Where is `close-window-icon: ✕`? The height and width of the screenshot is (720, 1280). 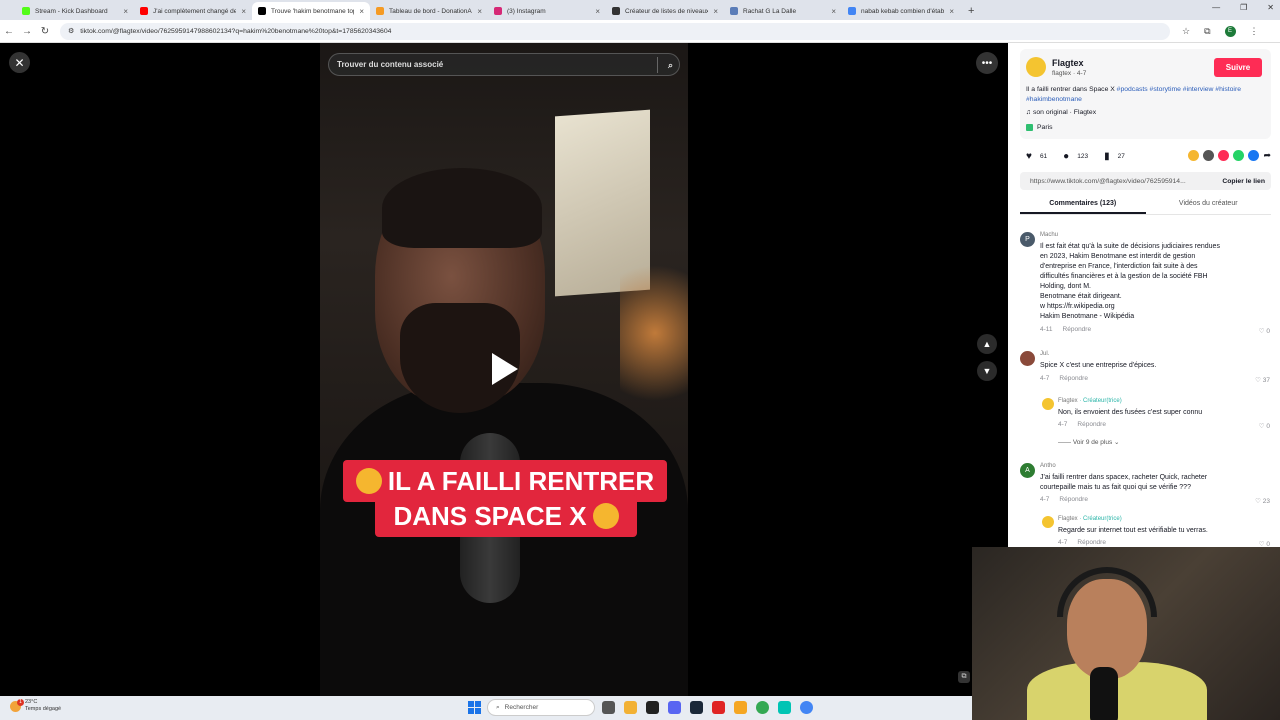
close-window-icon: ✕ is located at coordinates (1270, 7).